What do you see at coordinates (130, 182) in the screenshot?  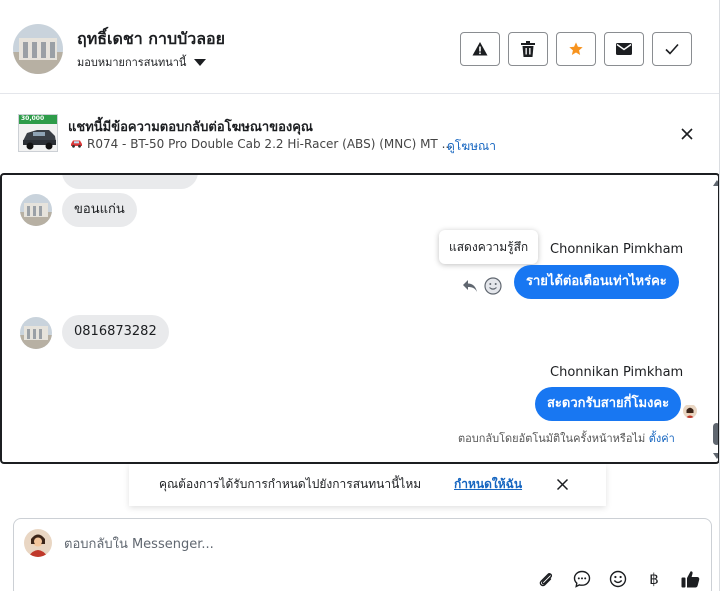 I see `partial-message-bubble` at bounding box center [130, 182].